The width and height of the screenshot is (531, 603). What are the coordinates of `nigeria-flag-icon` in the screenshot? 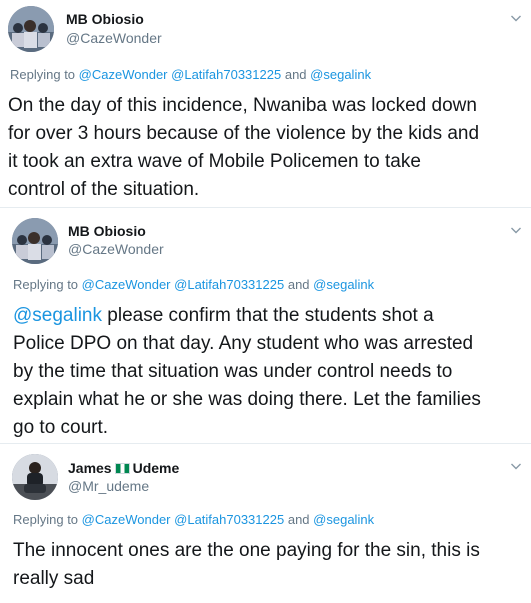 It's located at (122, 468).